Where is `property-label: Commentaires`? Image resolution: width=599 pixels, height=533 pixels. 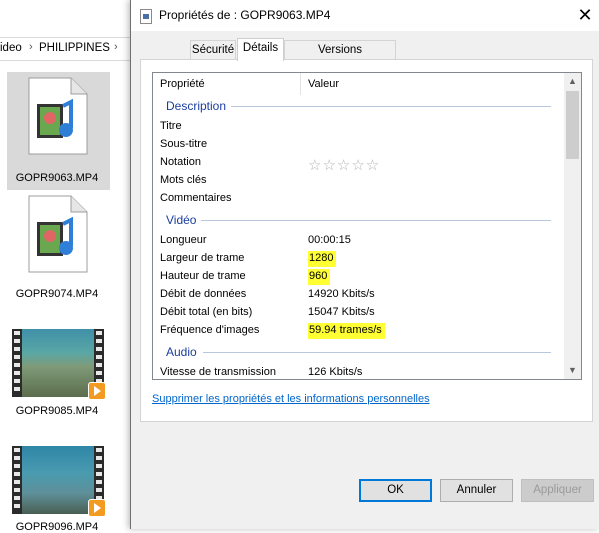
property-label: Commentaires is located at coordinates (196, 198).